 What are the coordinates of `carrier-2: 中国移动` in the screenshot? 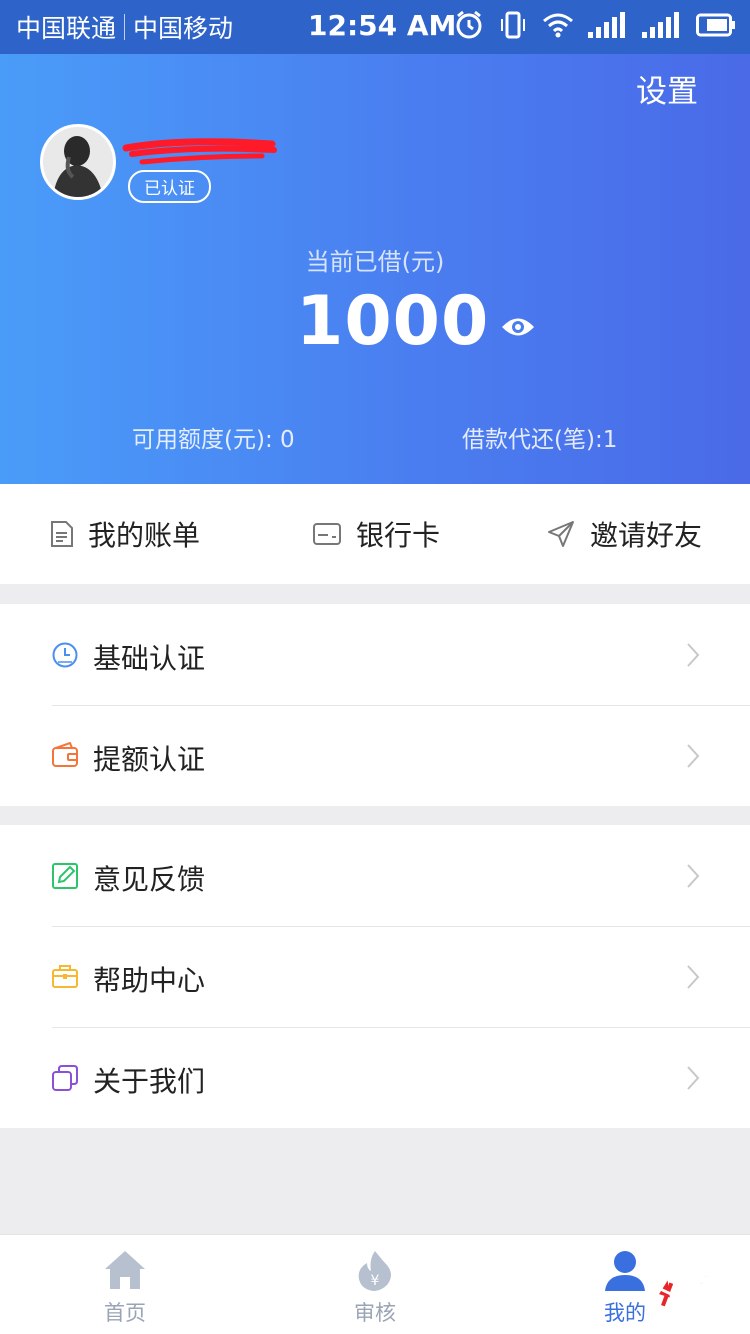 It's located at (183, 28).